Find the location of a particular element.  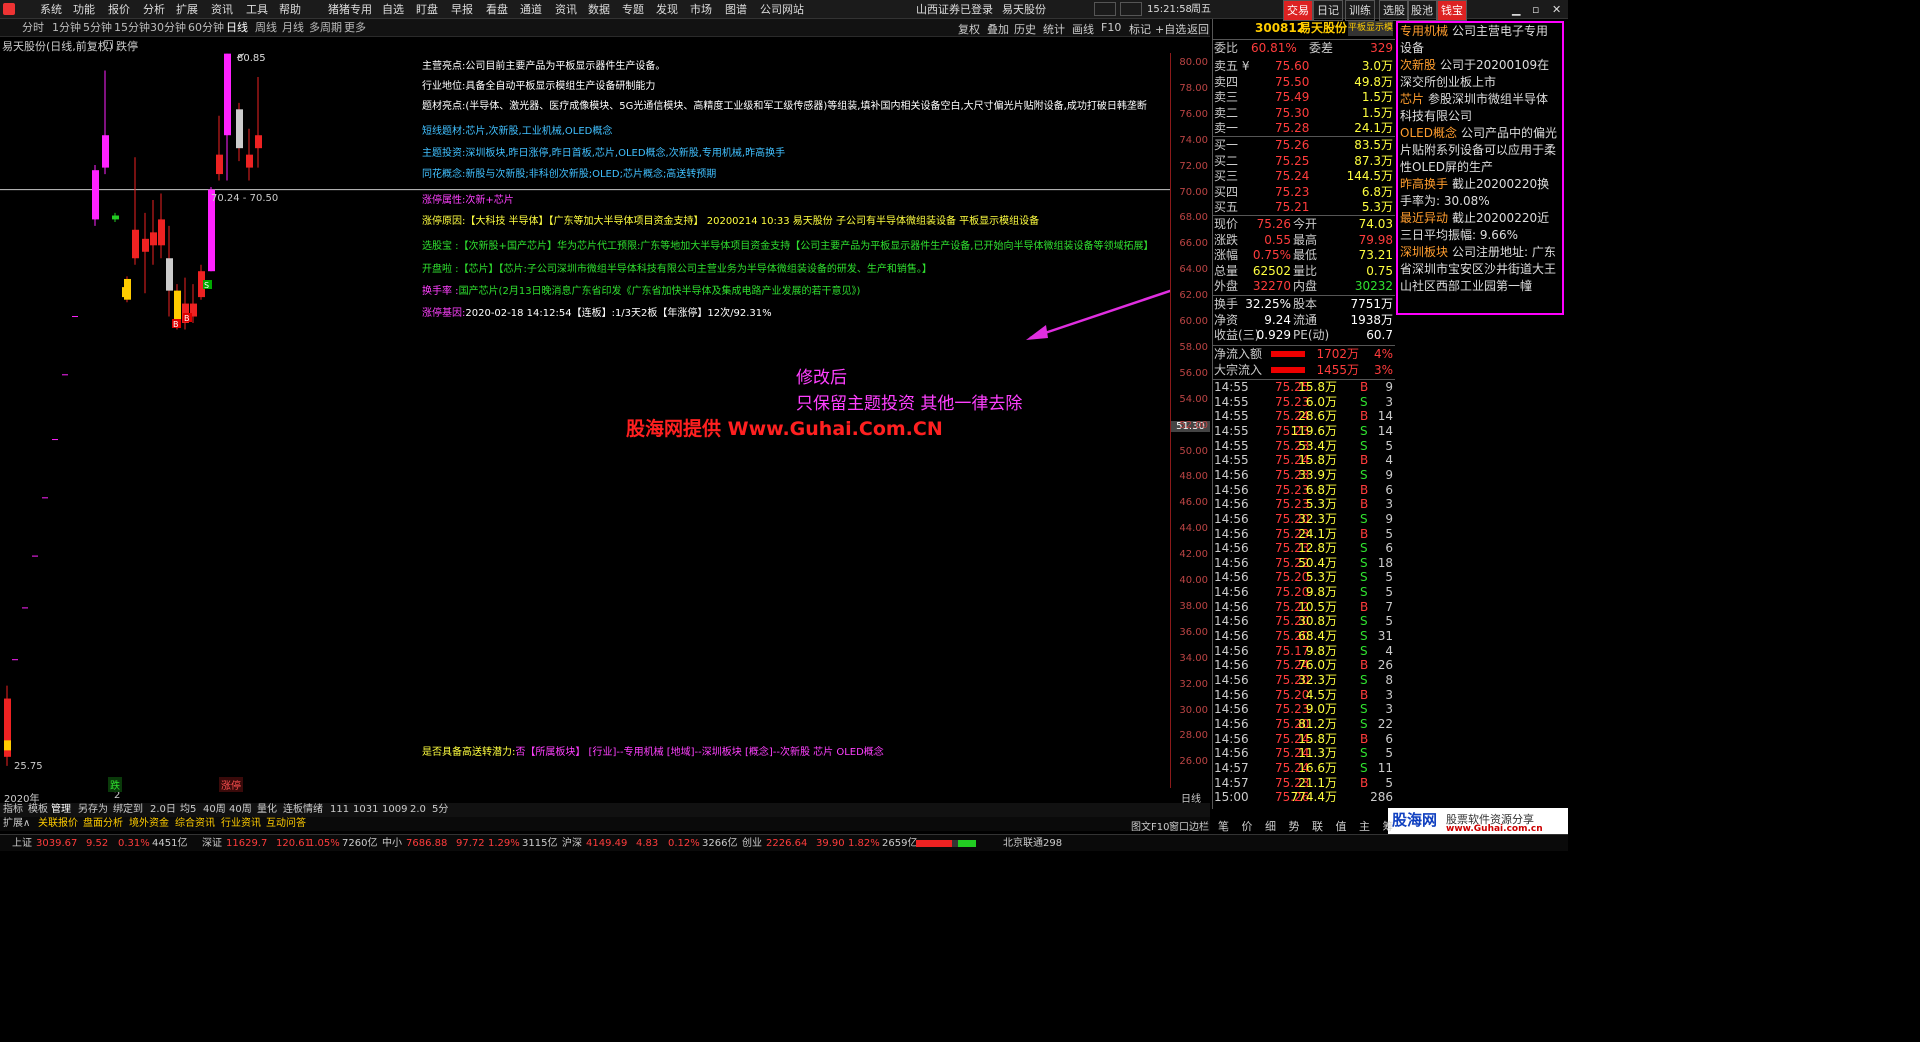

extension-tab: 行业资讯 is located at coordinates (241, 824).